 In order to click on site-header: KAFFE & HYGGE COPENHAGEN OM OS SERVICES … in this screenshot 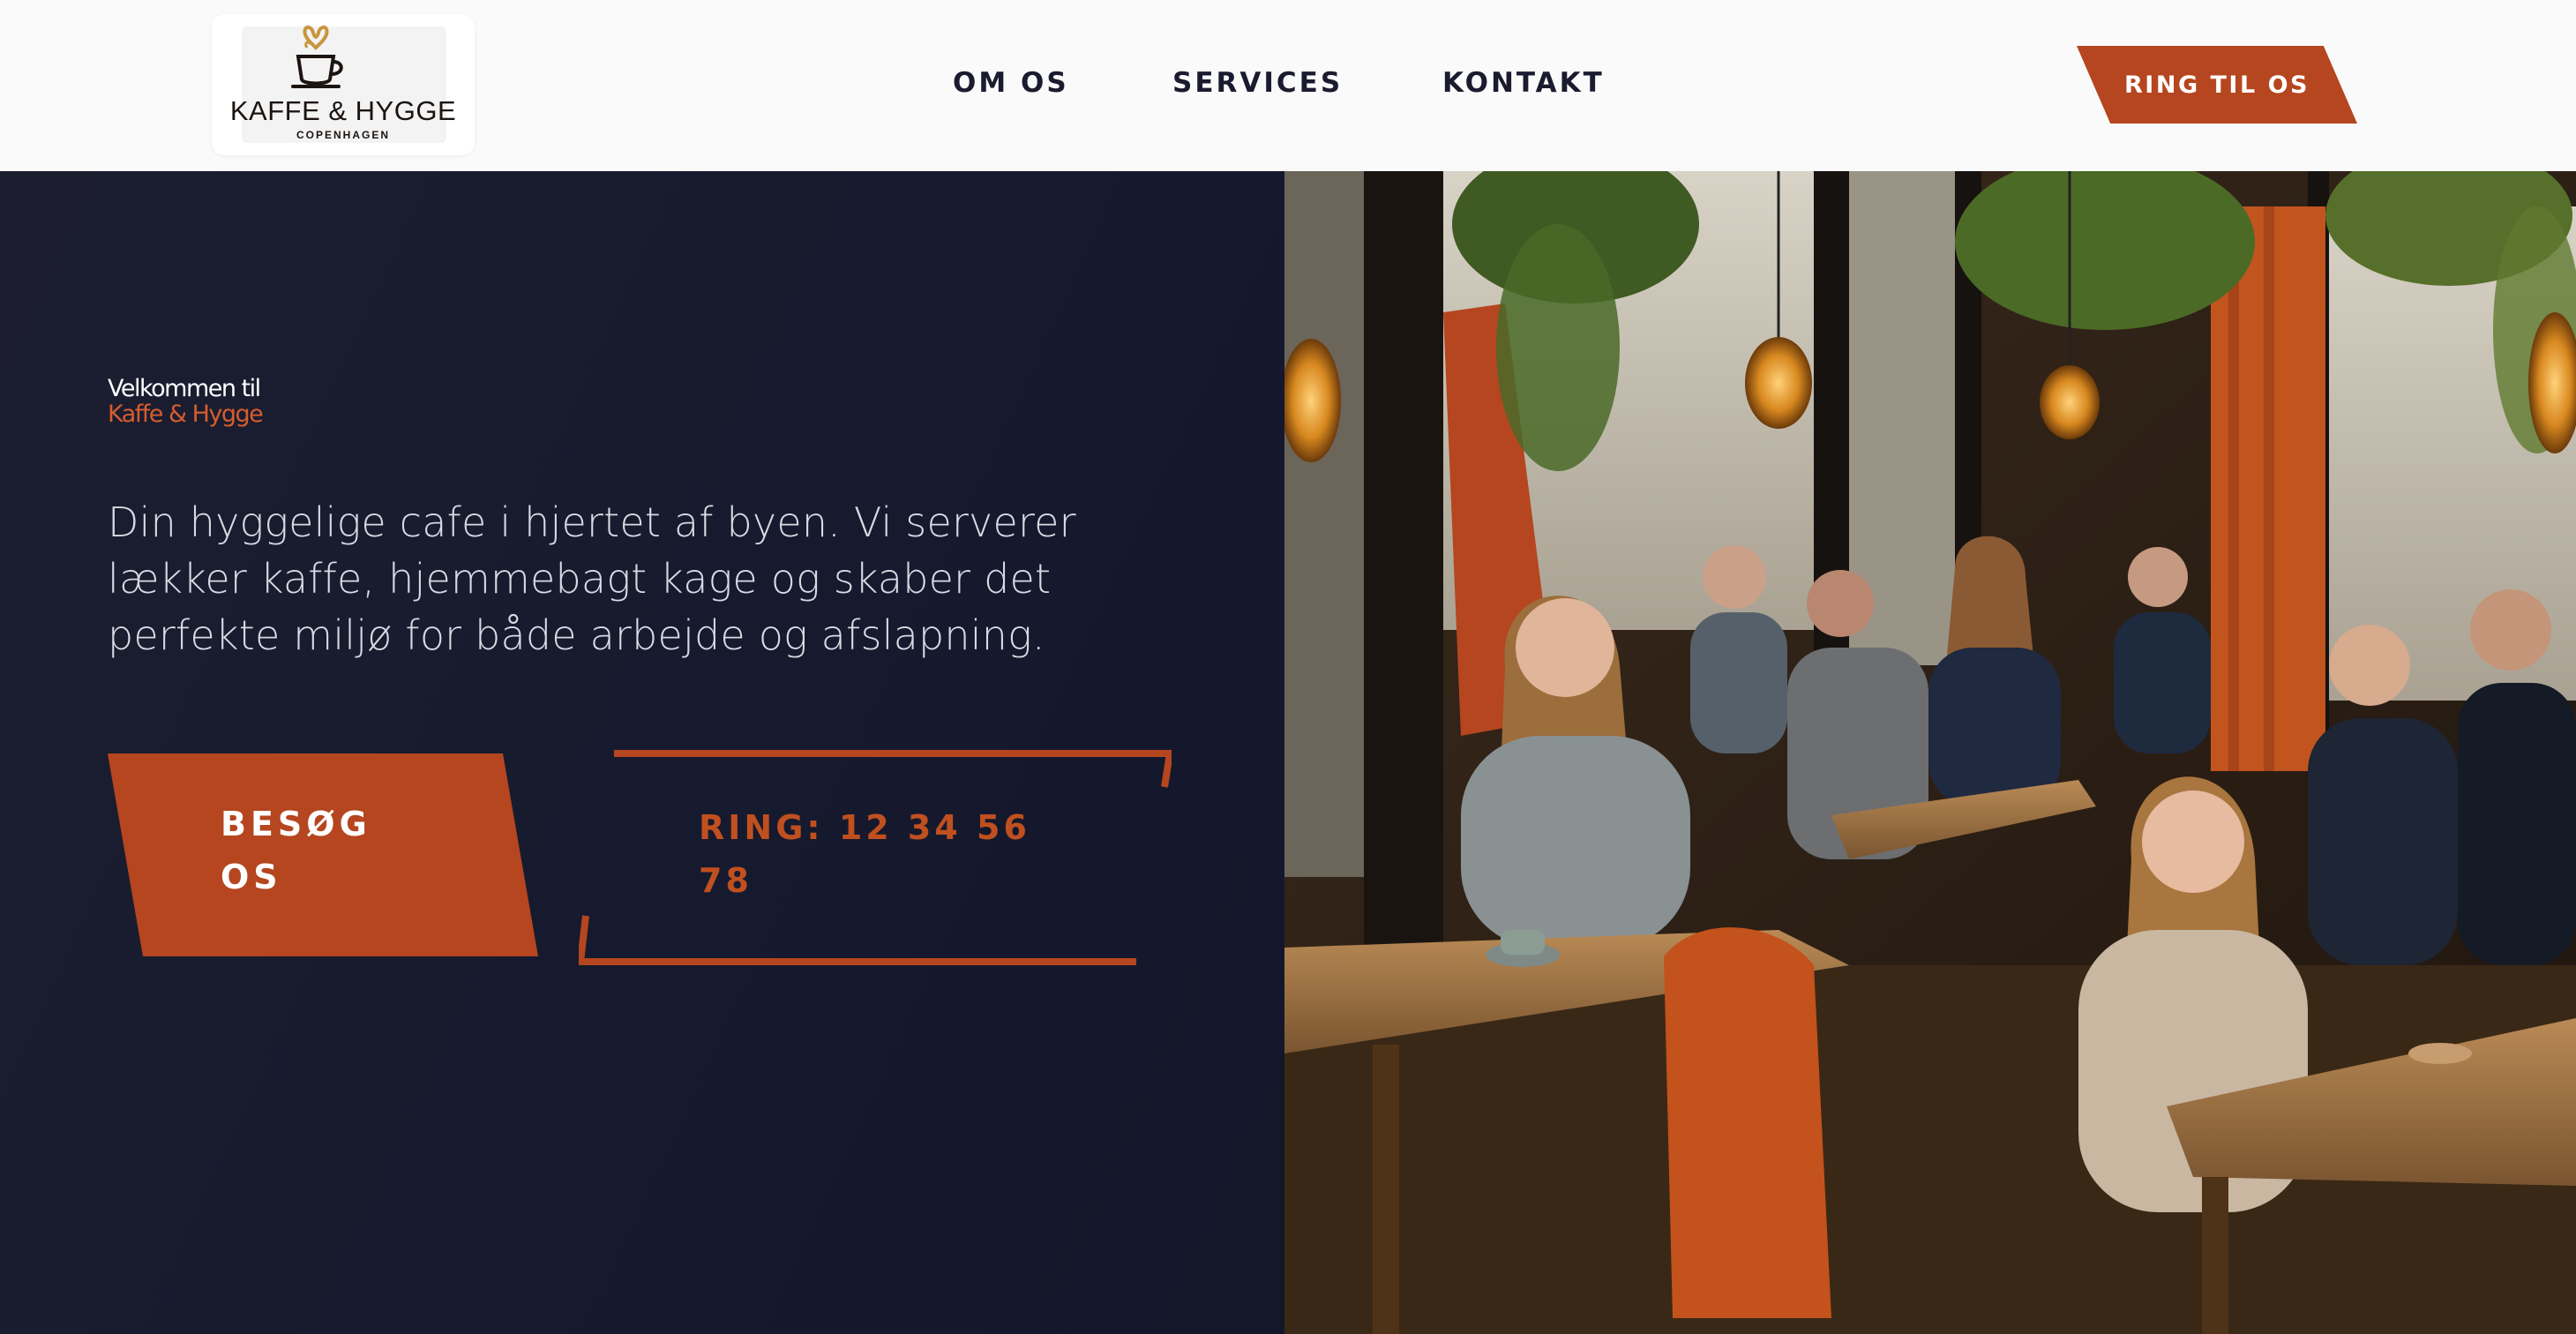, I will do `click(1288, 86)`.